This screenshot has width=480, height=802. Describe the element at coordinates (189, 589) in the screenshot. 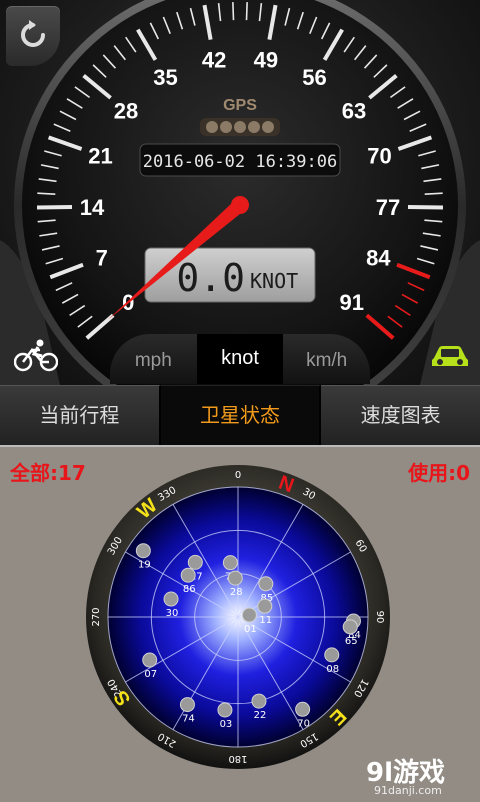

I see `satellite-id: 86` at that location.